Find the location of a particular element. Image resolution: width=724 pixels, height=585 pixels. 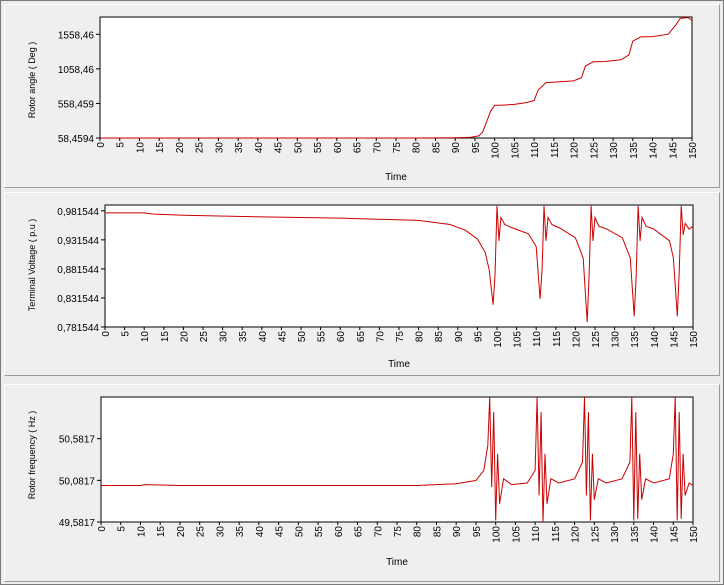

y-tick-label: 50,5817 is located at coordinates (77, 440).